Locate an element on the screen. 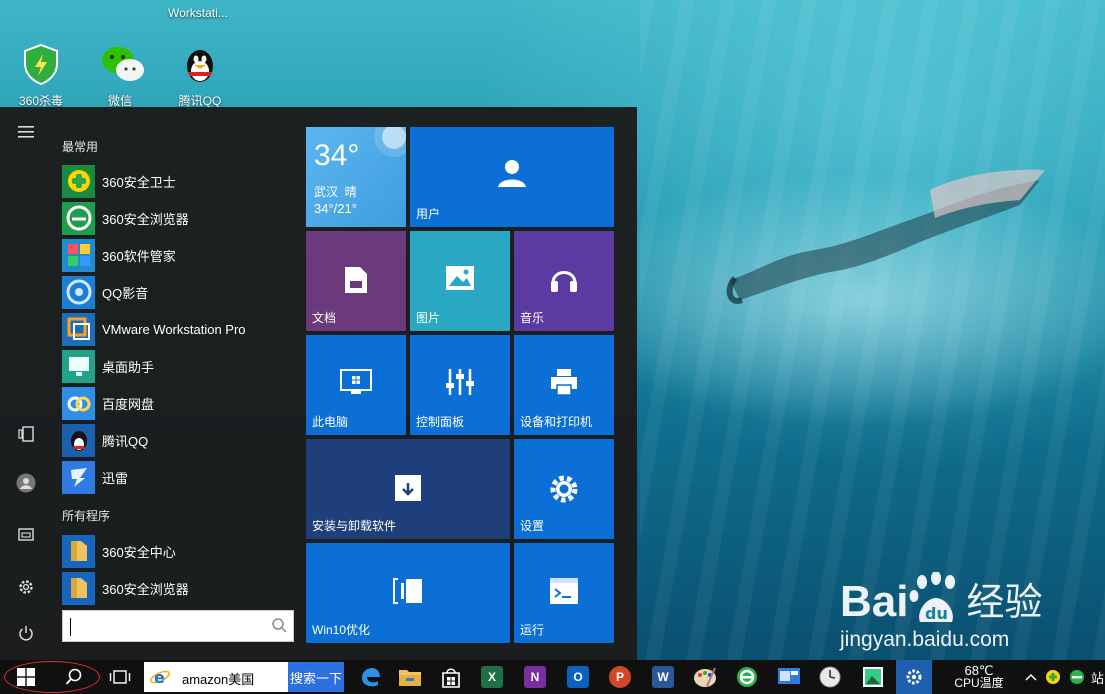 This screenshot has width=1105, height=694. taskbar-file-explorer is located at coordinates (410, 677).